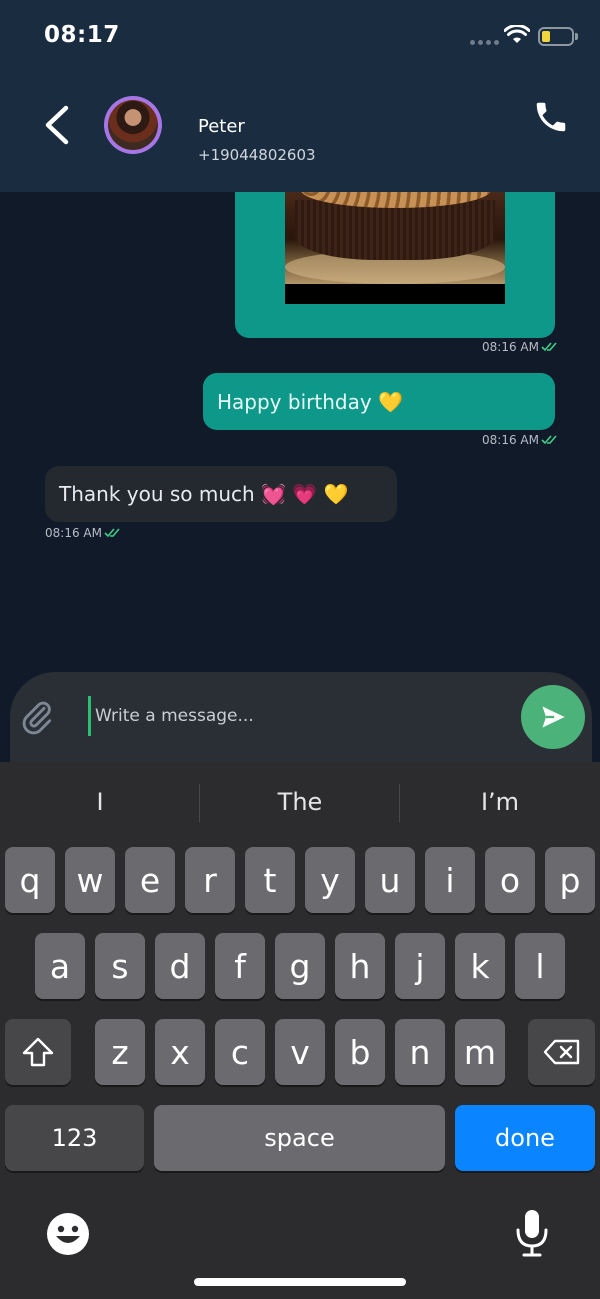  I want to click on shift-icon, so click(38, 1052).